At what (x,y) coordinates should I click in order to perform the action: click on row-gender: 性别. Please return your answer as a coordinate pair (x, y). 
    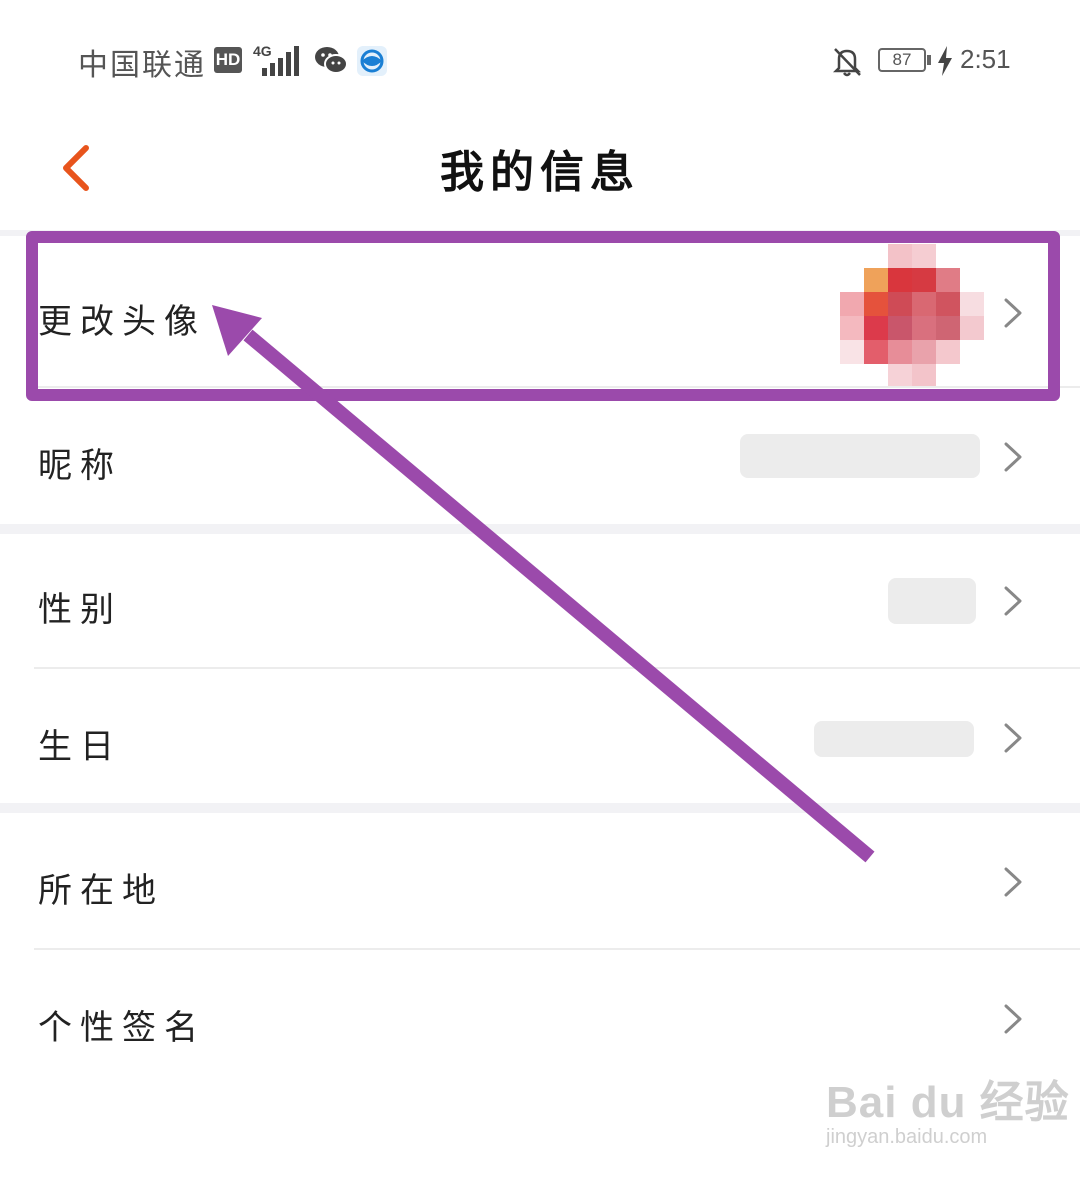
    Looking at the image, I should click on (540, 601).